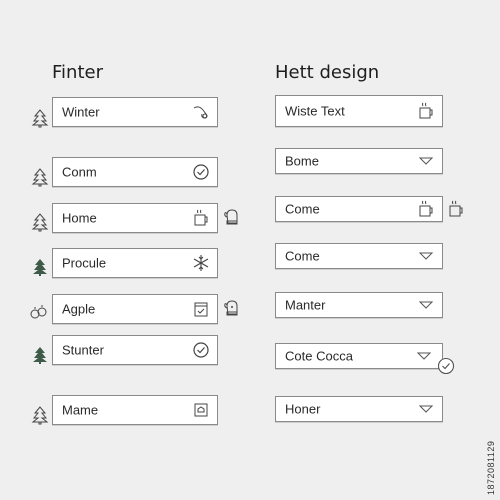  Describe the element at coordinates (135, 112) in the screenshot. I see `text-field-winter: Winter` at that location.